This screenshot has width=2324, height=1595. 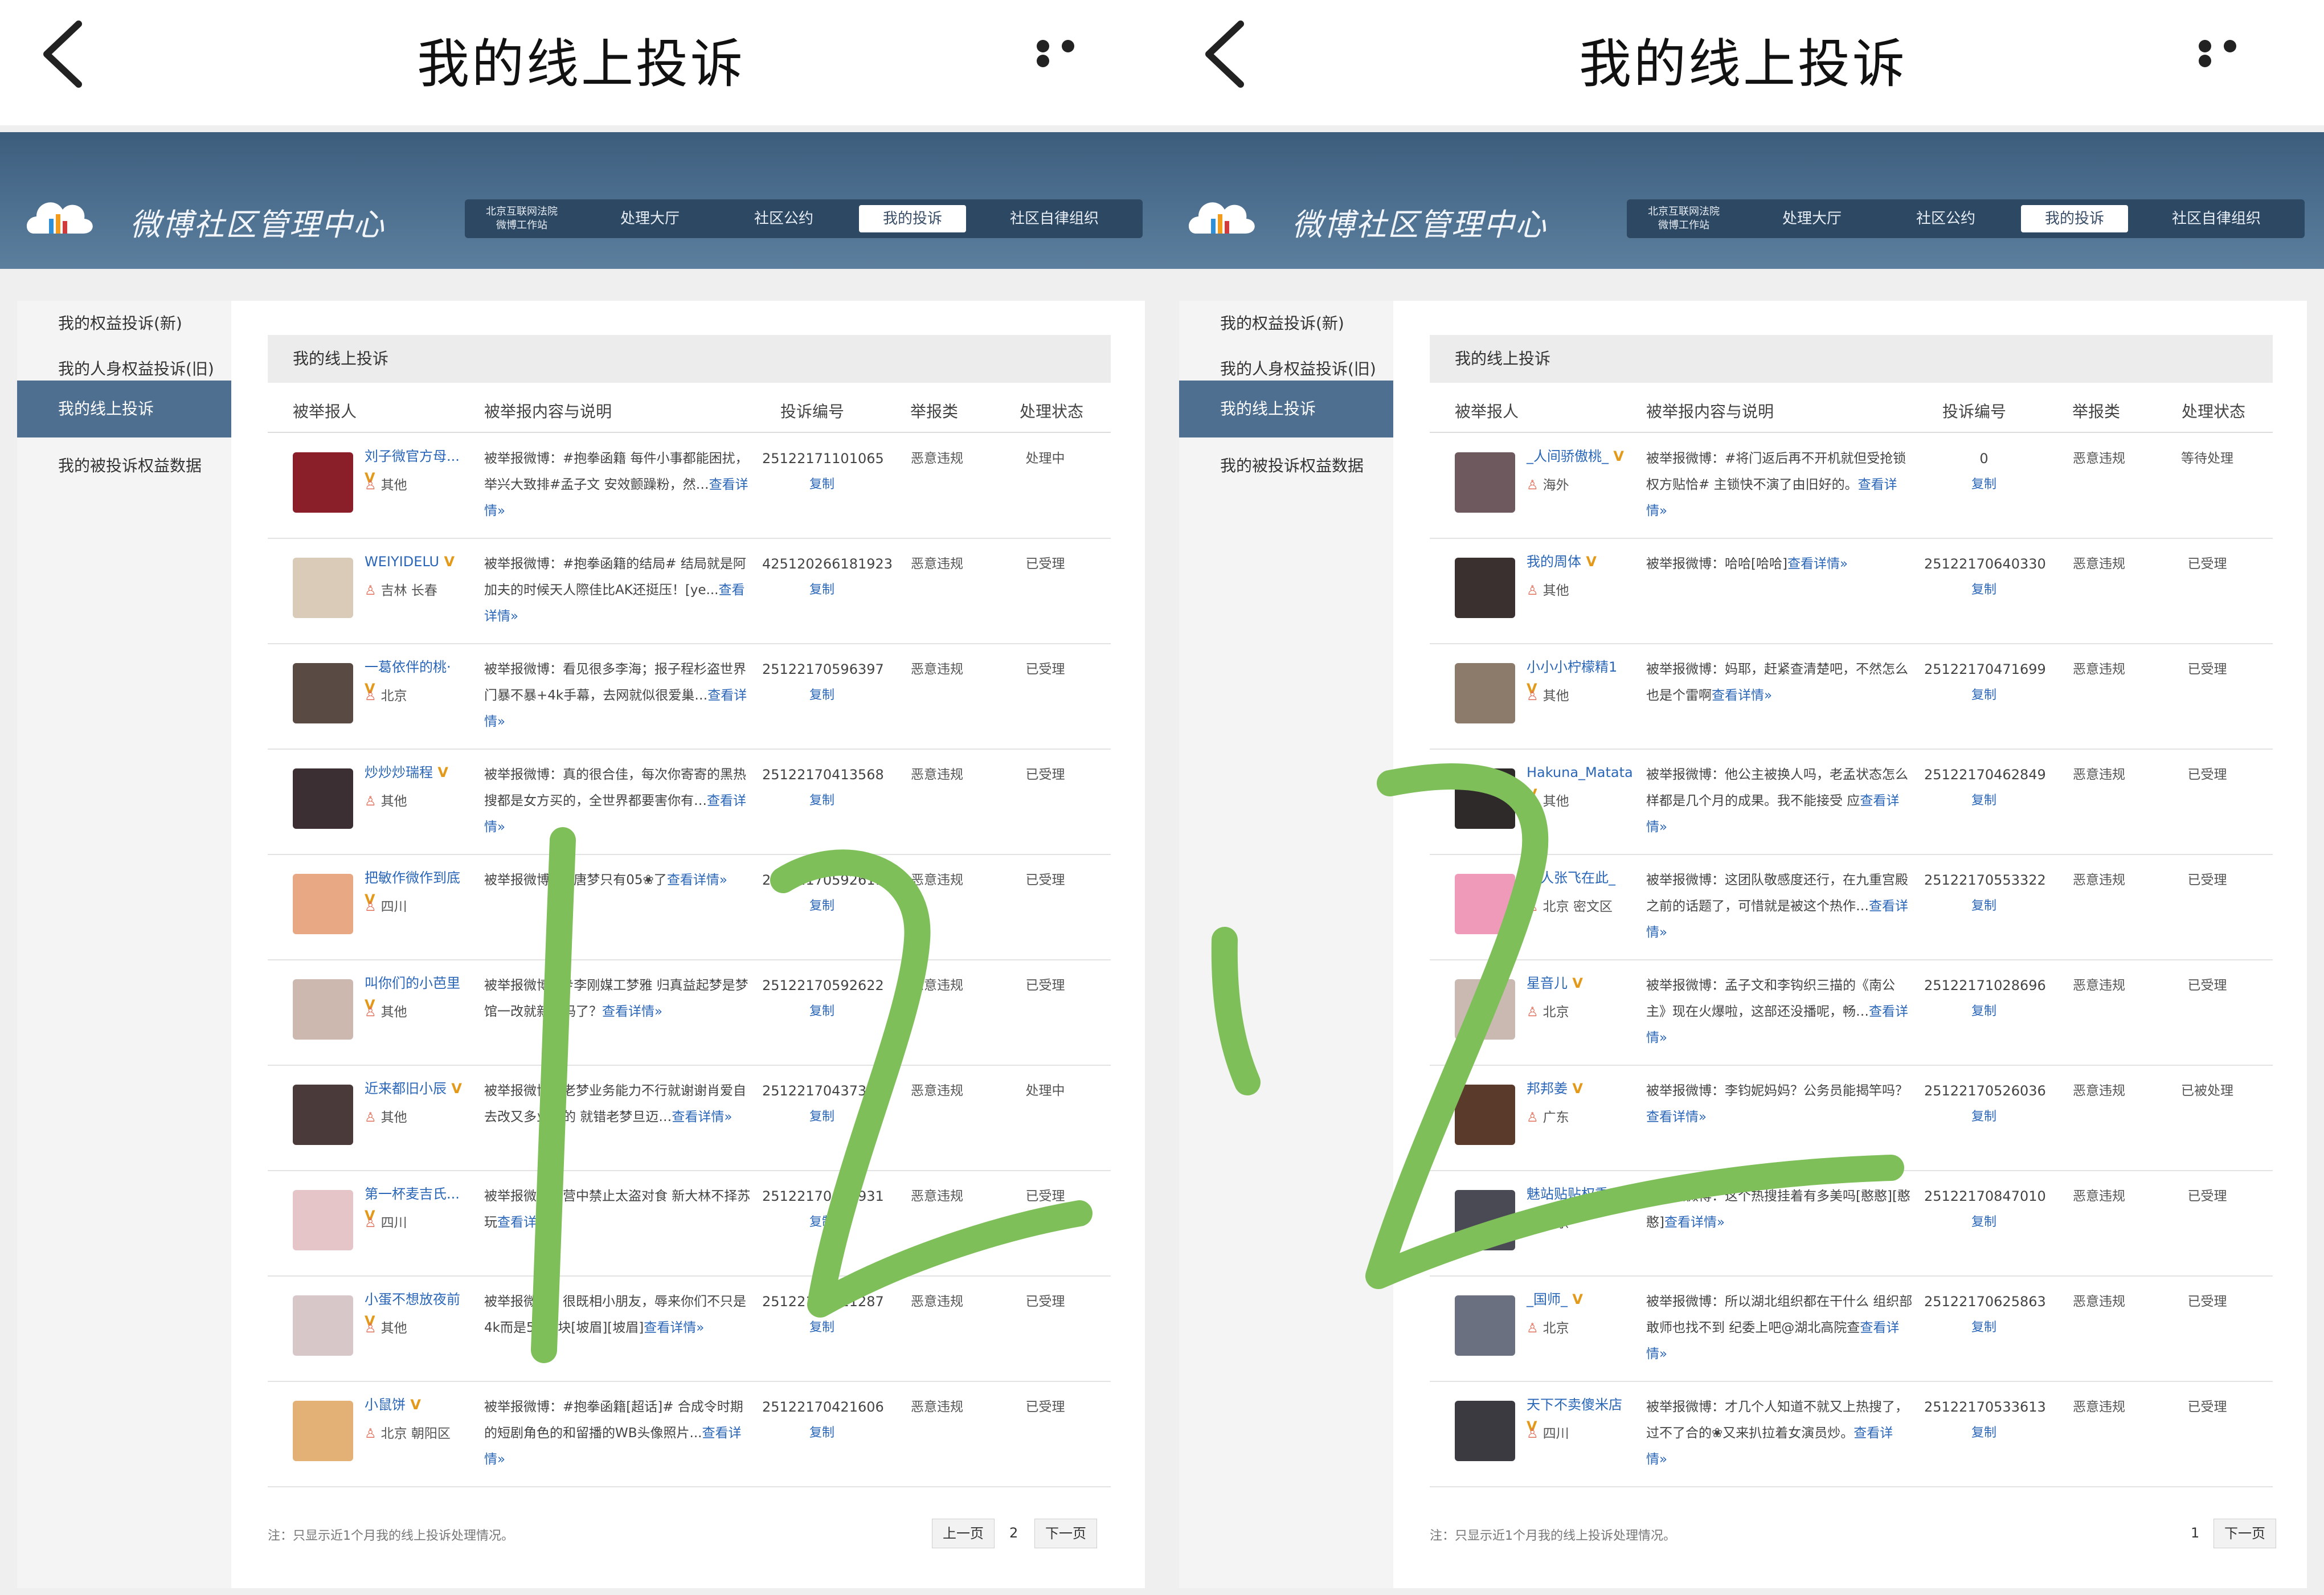 I want to click on reported-user-name: 近来都旧小辰 V, so click(x=415, y=1088).